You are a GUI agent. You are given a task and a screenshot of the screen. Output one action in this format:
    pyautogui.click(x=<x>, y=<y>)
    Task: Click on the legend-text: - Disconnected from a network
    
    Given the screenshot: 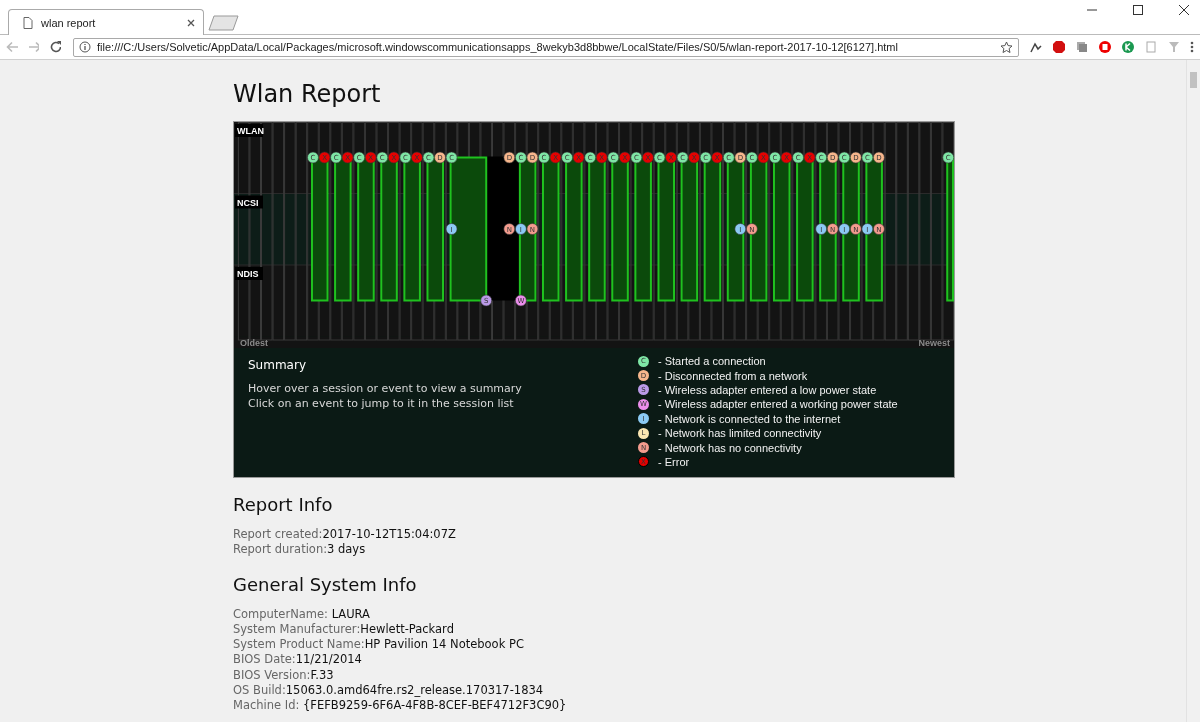 What is the action you would take?
    pyautogui.click(x=733, y=375)
    